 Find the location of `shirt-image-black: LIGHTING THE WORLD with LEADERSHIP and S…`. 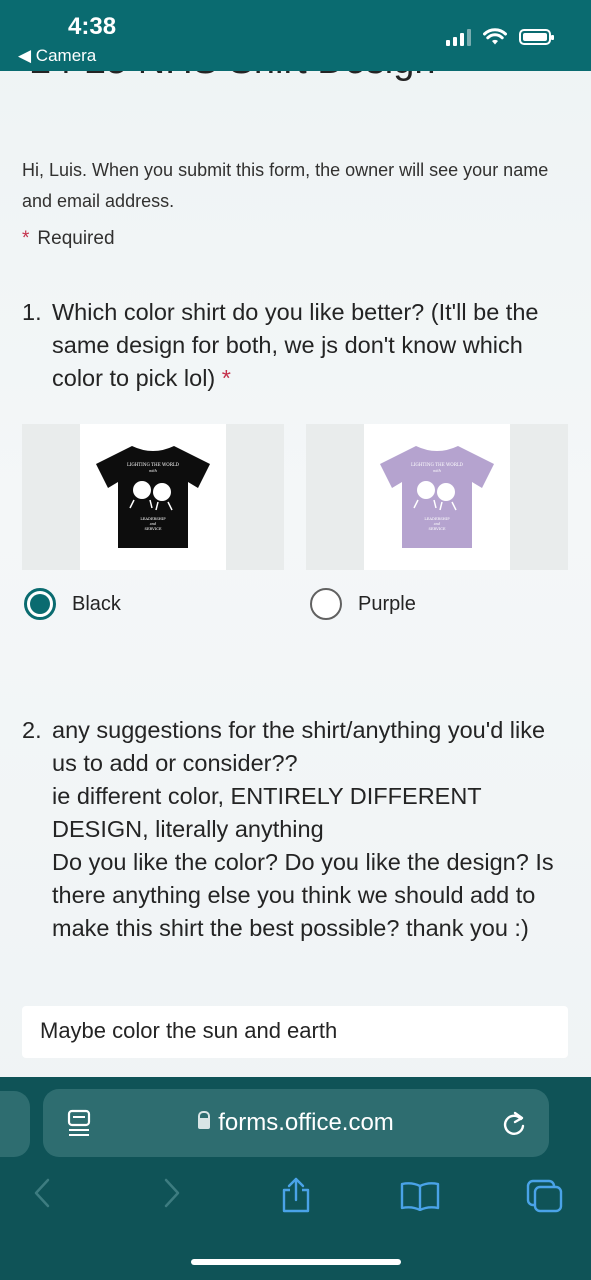

shirt-image-black: LIGHTING THE WORLD with LEADERSHIP and S… is located at coordinates (153, 497).